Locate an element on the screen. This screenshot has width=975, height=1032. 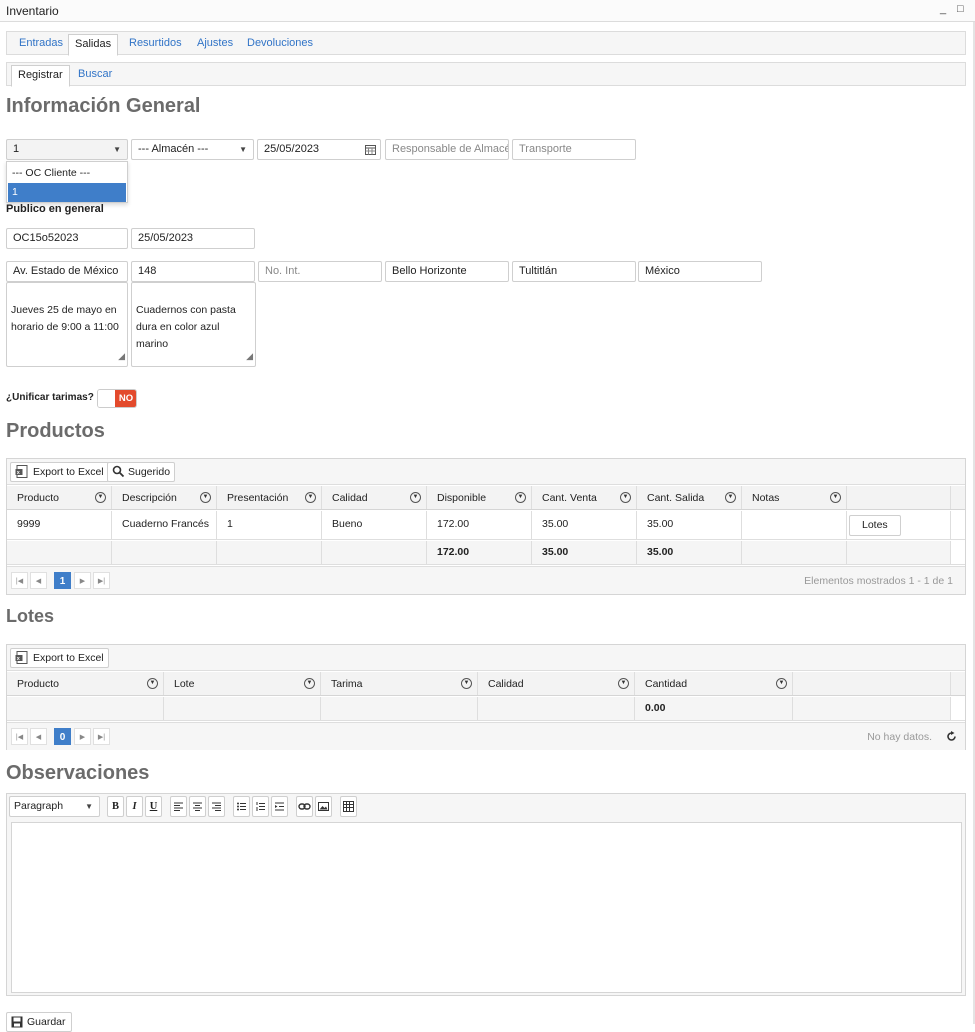
almacen-select: --- Almacén --- ▼ is located at coordinates (192, 149).